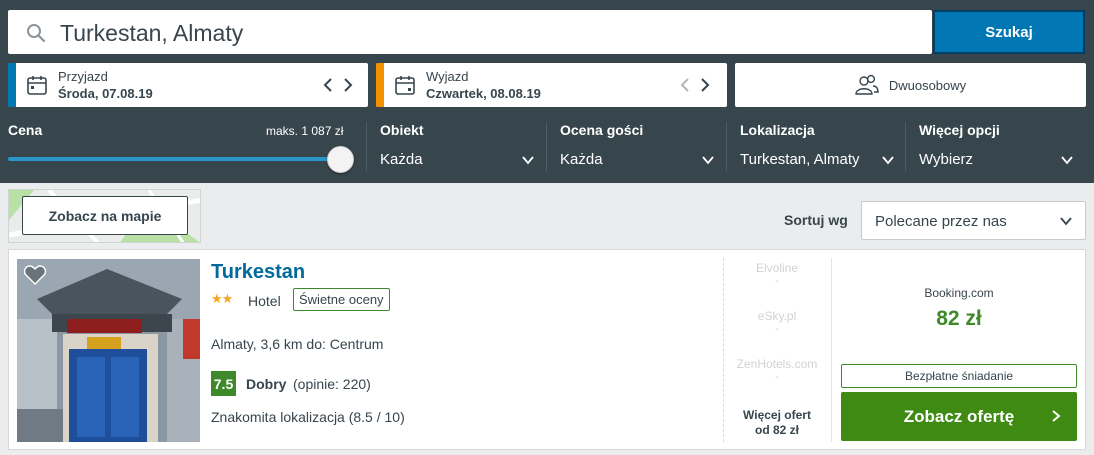 The width and height of the screenshot is (1094, 455). I want to click on hotel-type: Hotel, so click(264, 301).